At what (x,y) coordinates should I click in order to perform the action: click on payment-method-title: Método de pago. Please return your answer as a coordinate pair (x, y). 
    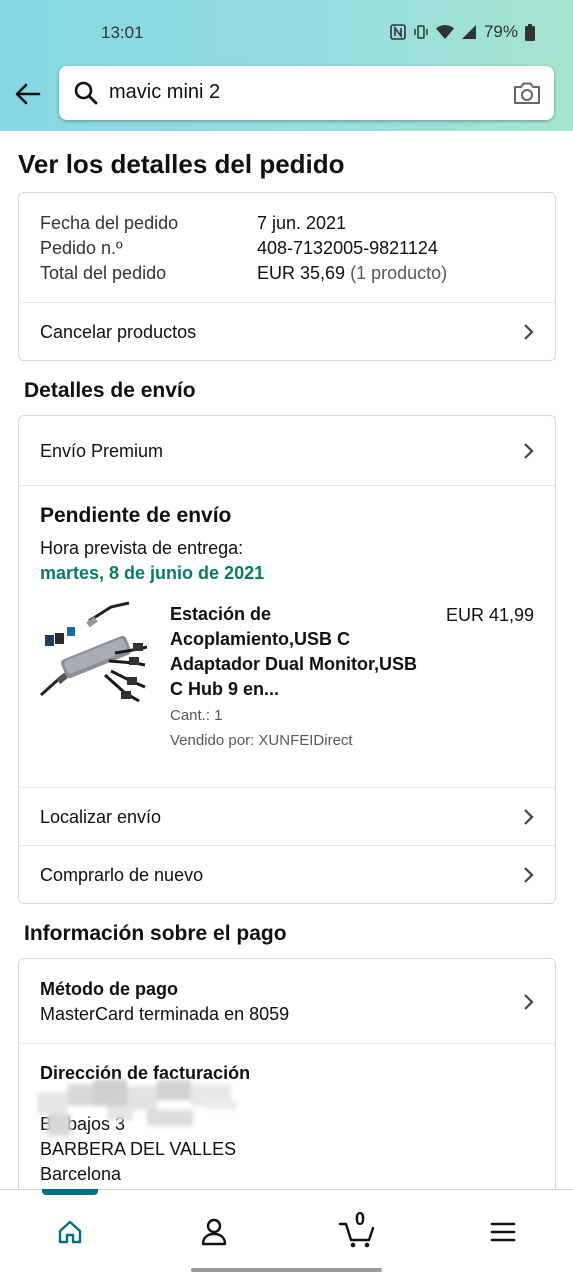
    Looking at the image, I should click on (109, 989).